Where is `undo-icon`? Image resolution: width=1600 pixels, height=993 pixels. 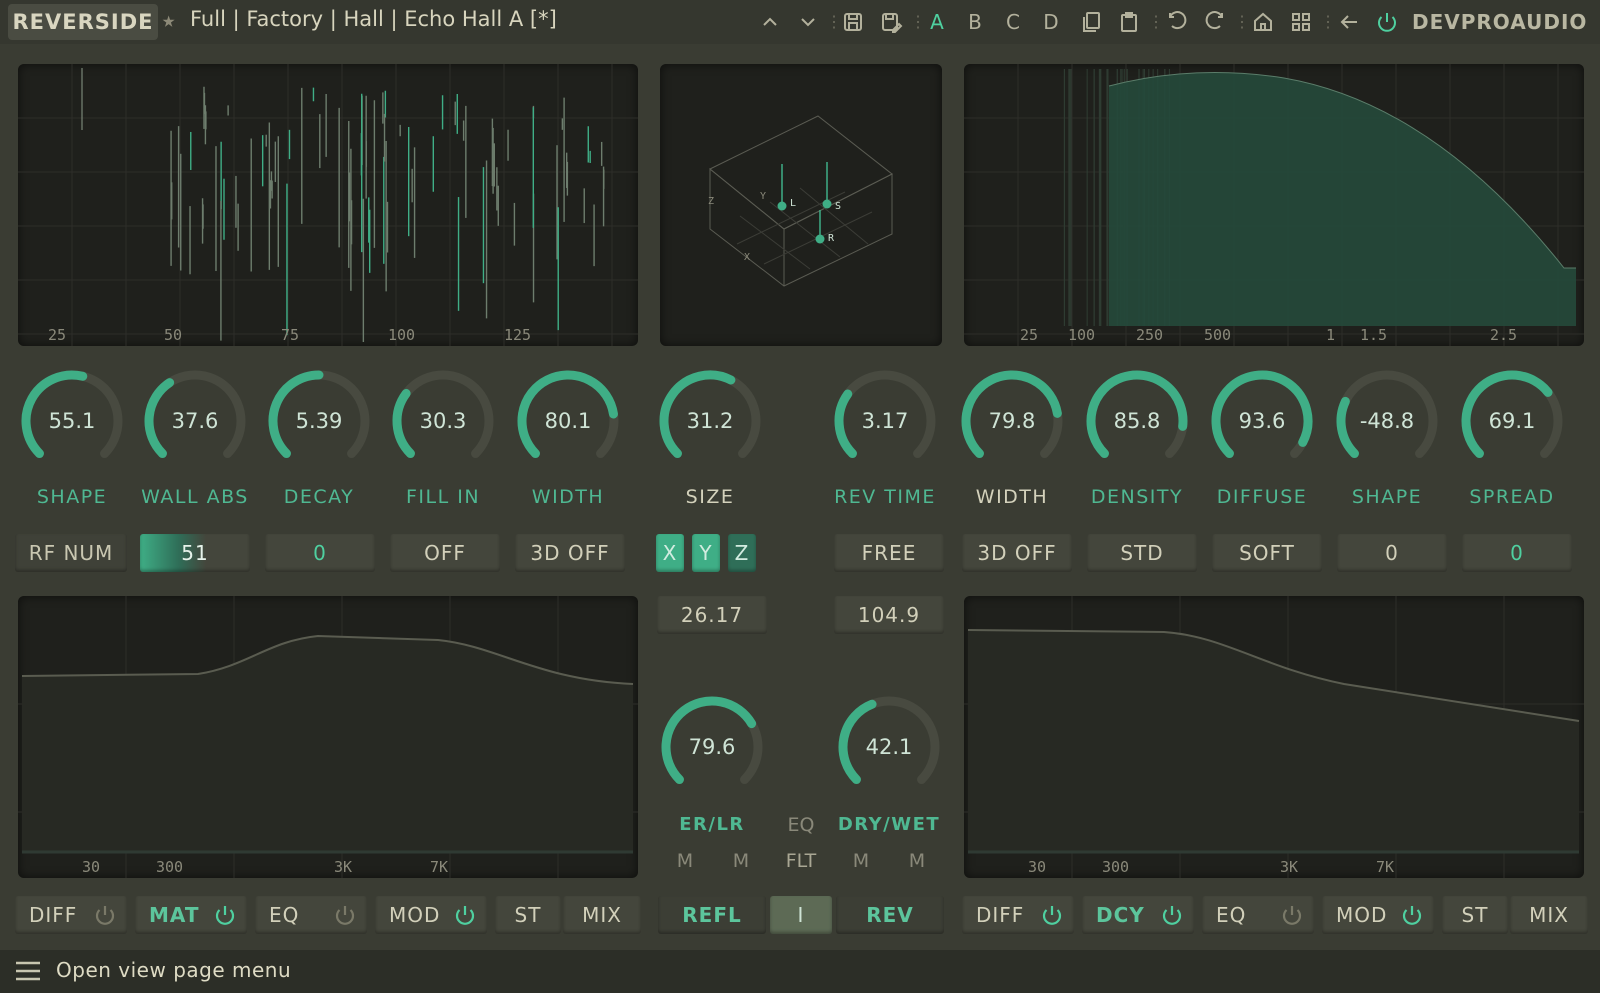 undo-icon is located at coordinates (1177, 22).